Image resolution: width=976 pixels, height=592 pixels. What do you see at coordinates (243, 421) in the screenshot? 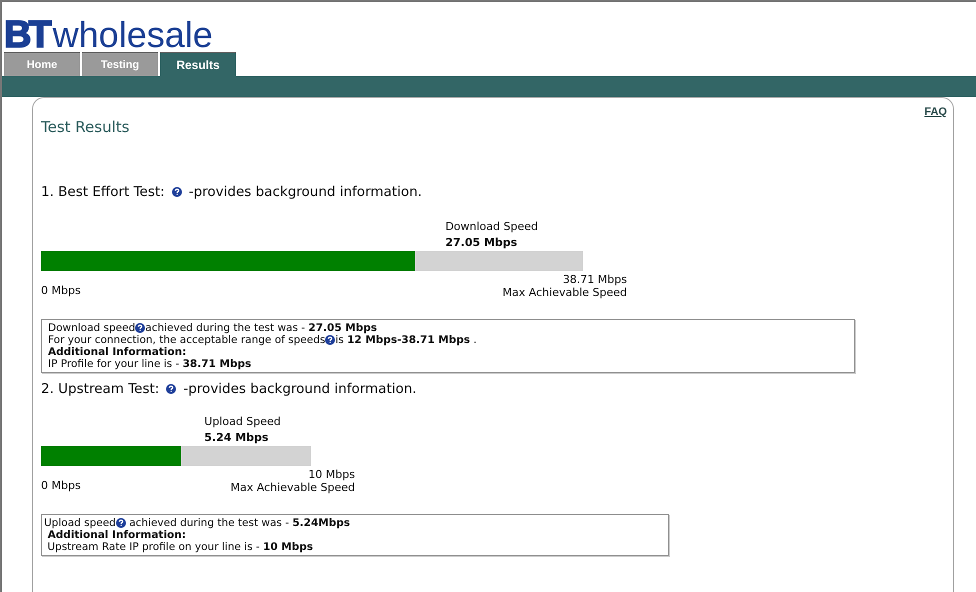
I see `speed-label: Upload Speed` at bounding box center [243, 421].